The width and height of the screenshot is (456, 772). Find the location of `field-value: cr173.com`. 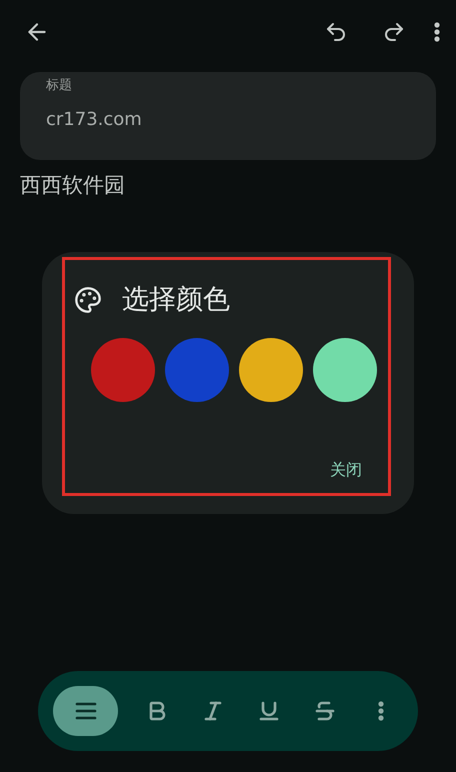

field-value: cr173.com is located at coordinates (94, 120).